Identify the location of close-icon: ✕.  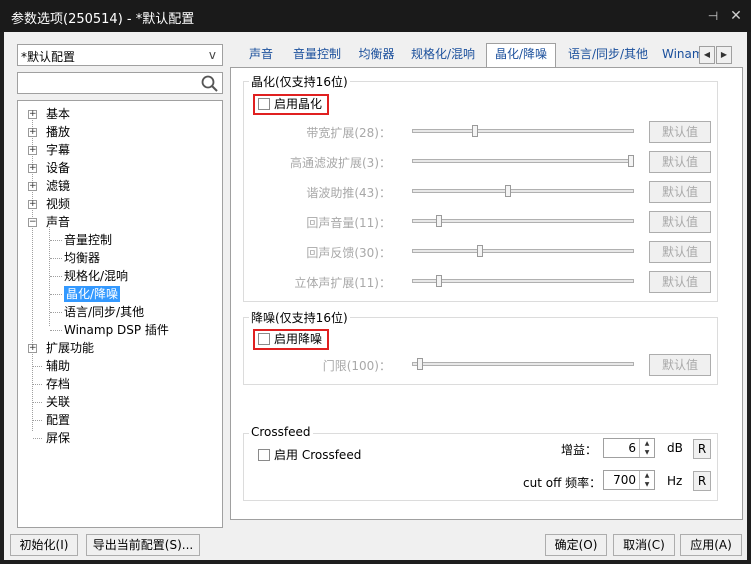
(736, 16).